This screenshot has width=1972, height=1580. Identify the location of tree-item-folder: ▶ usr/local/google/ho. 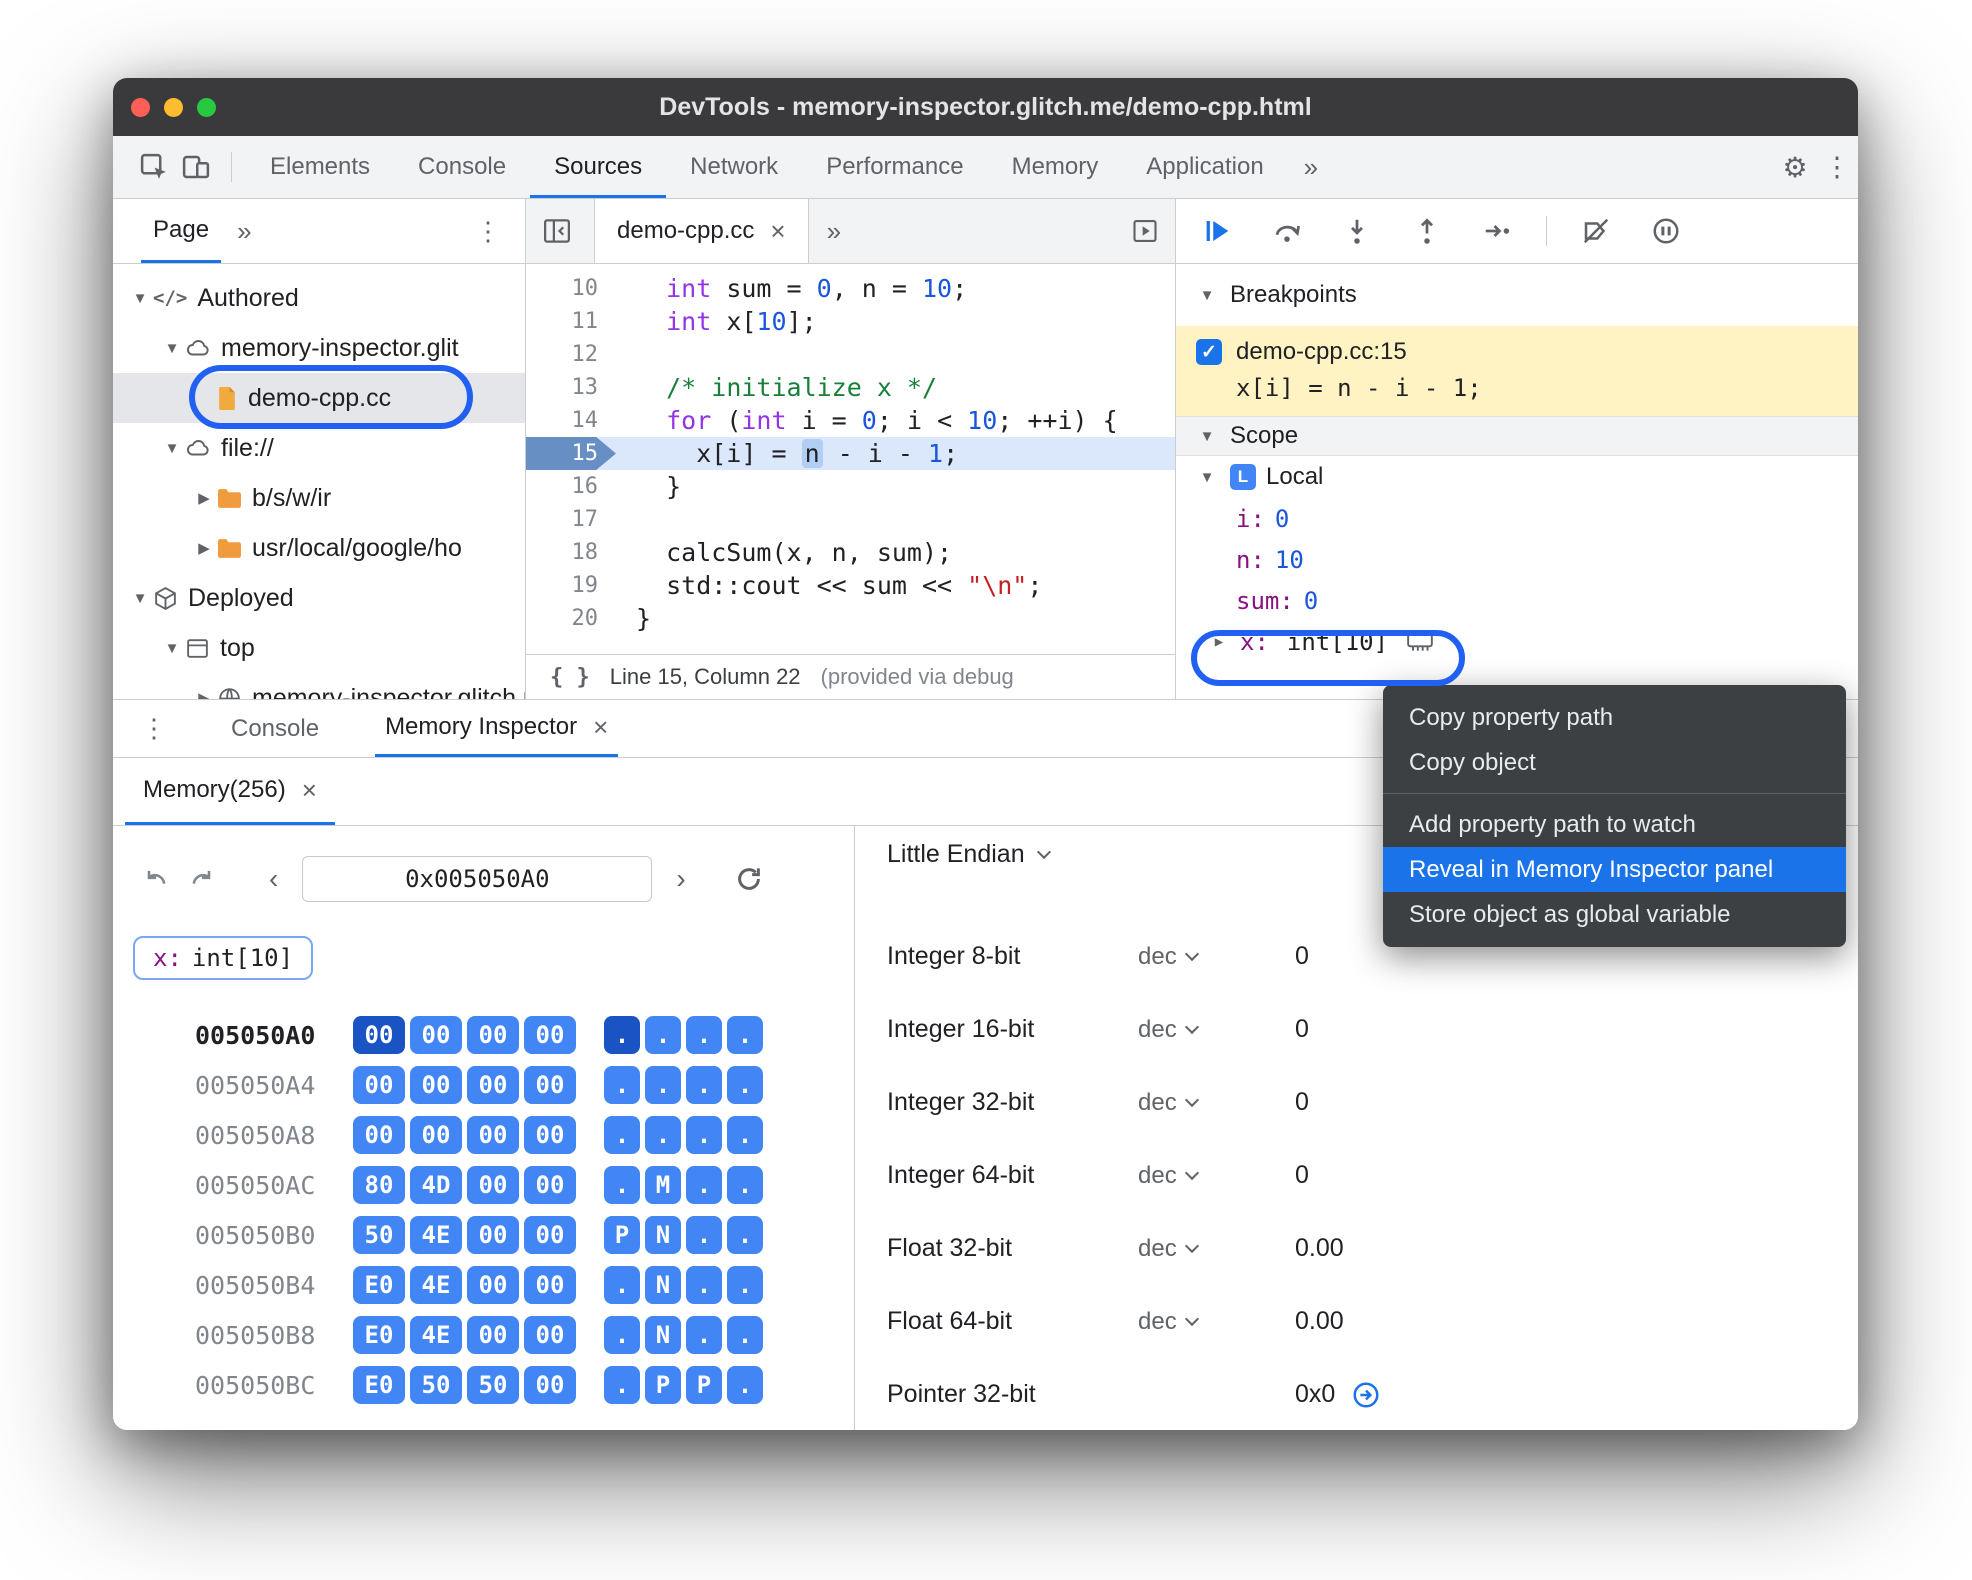
(319, 548).